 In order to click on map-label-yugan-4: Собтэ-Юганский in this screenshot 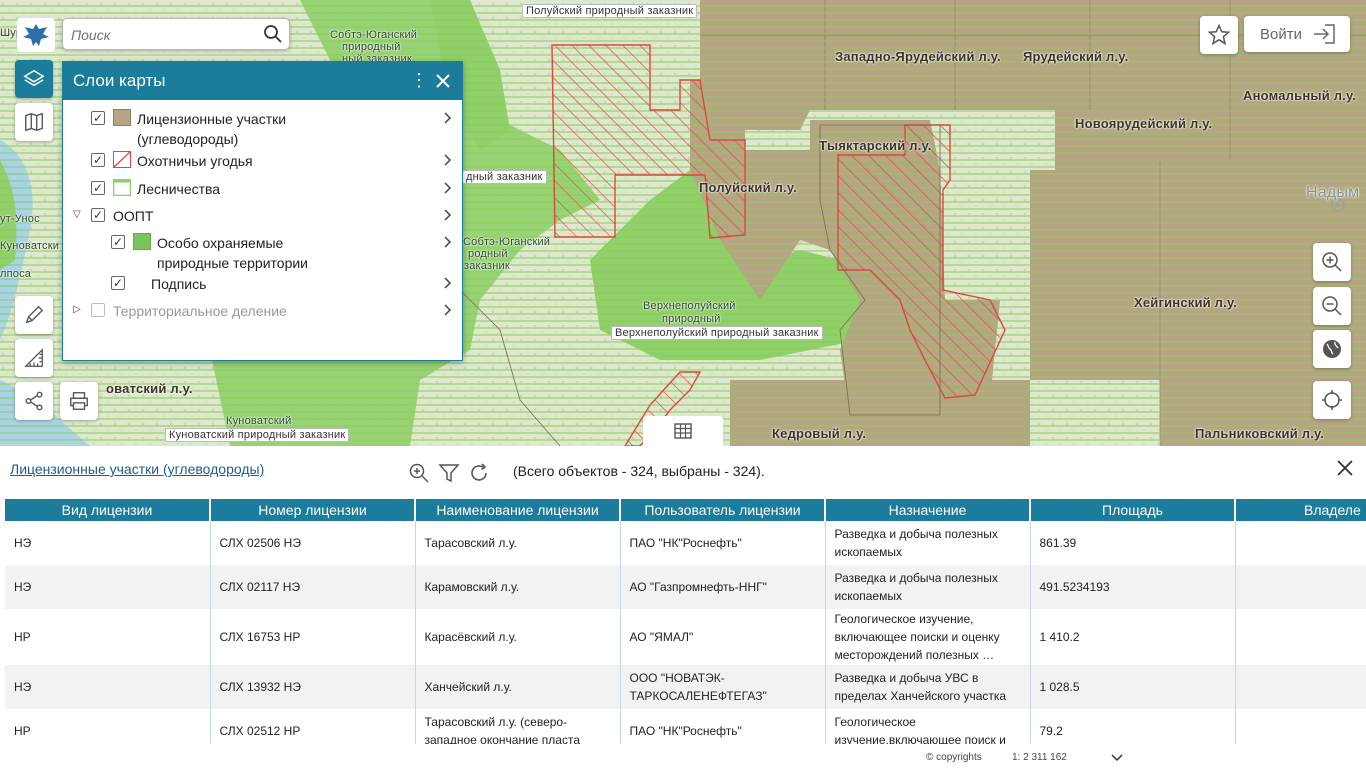, I will do `click(507, 242)`.